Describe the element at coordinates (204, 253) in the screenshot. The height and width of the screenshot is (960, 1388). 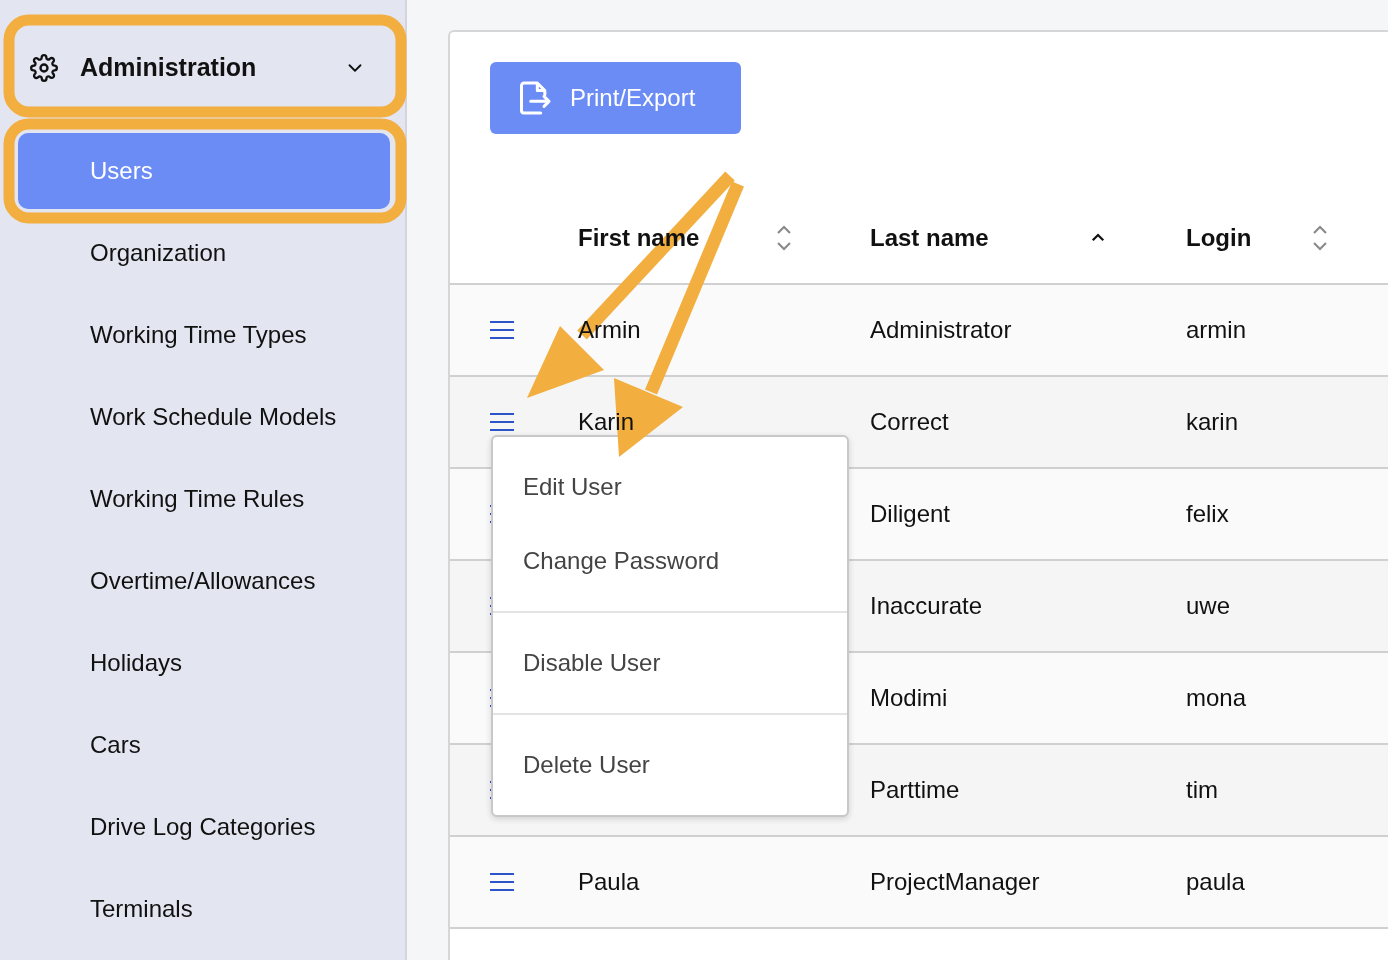
I see `sidebar-item: Organization` at that location.